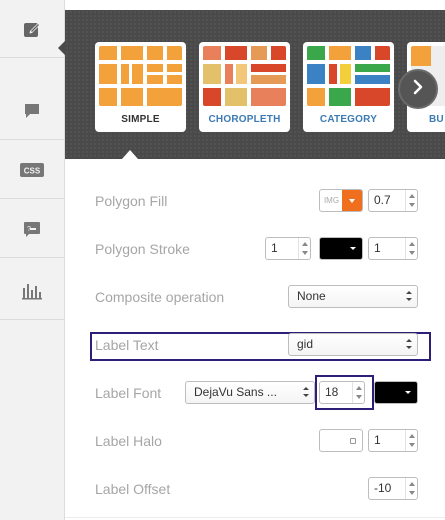  Describe the element at coordinates (393, 440) in the screenshot. I see `halo-width-stepper: 1` at that location.